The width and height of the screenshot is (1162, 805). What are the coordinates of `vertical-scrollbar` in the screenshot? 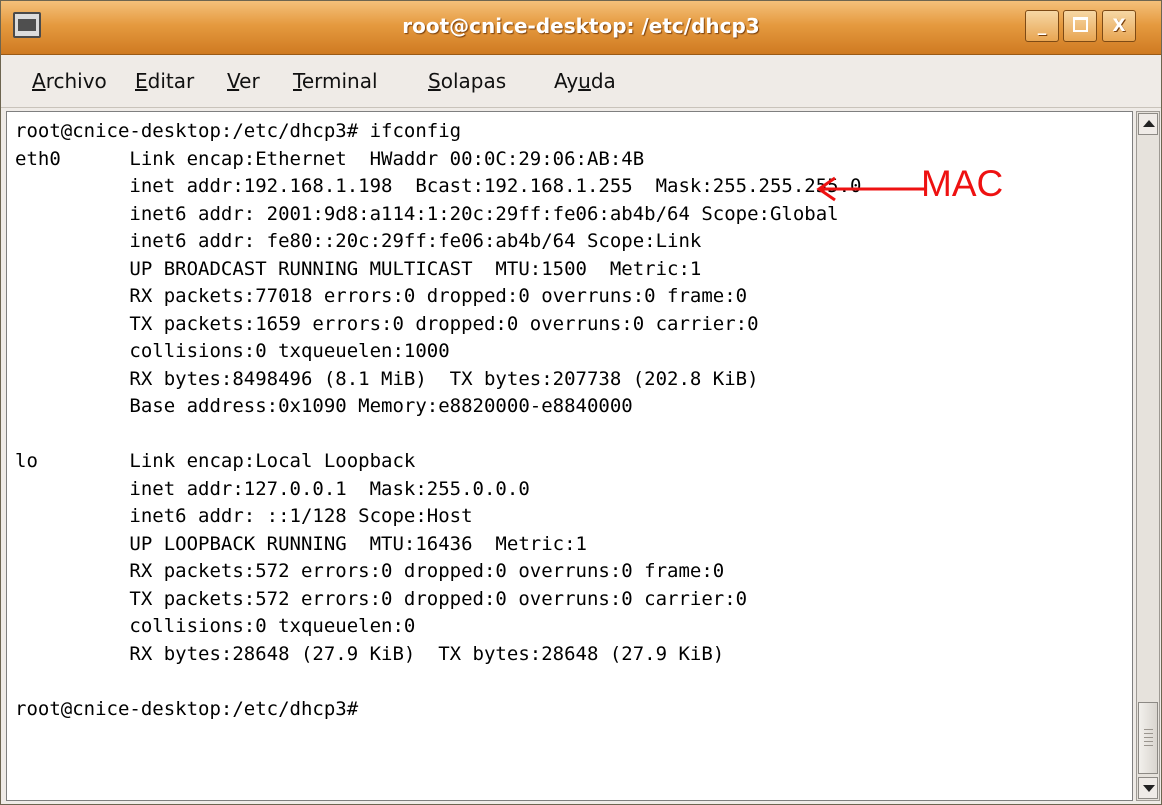 It's located at (1148, 456).